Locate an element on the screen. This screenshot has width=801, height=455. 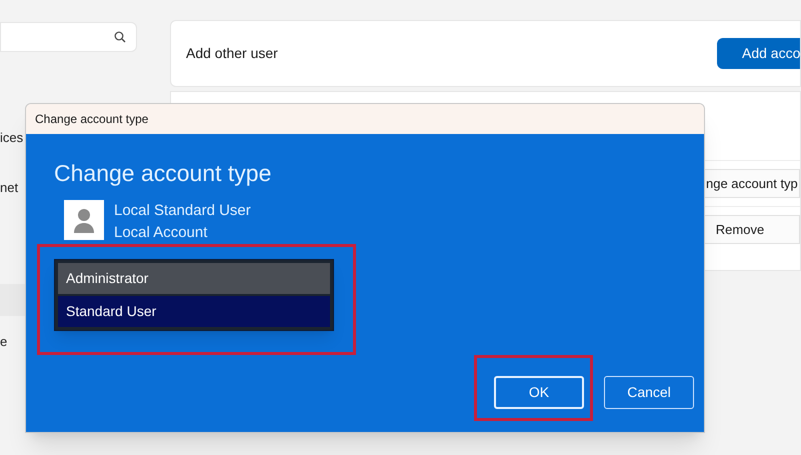
user-avatar-icon is located at coordinates (84, 220).